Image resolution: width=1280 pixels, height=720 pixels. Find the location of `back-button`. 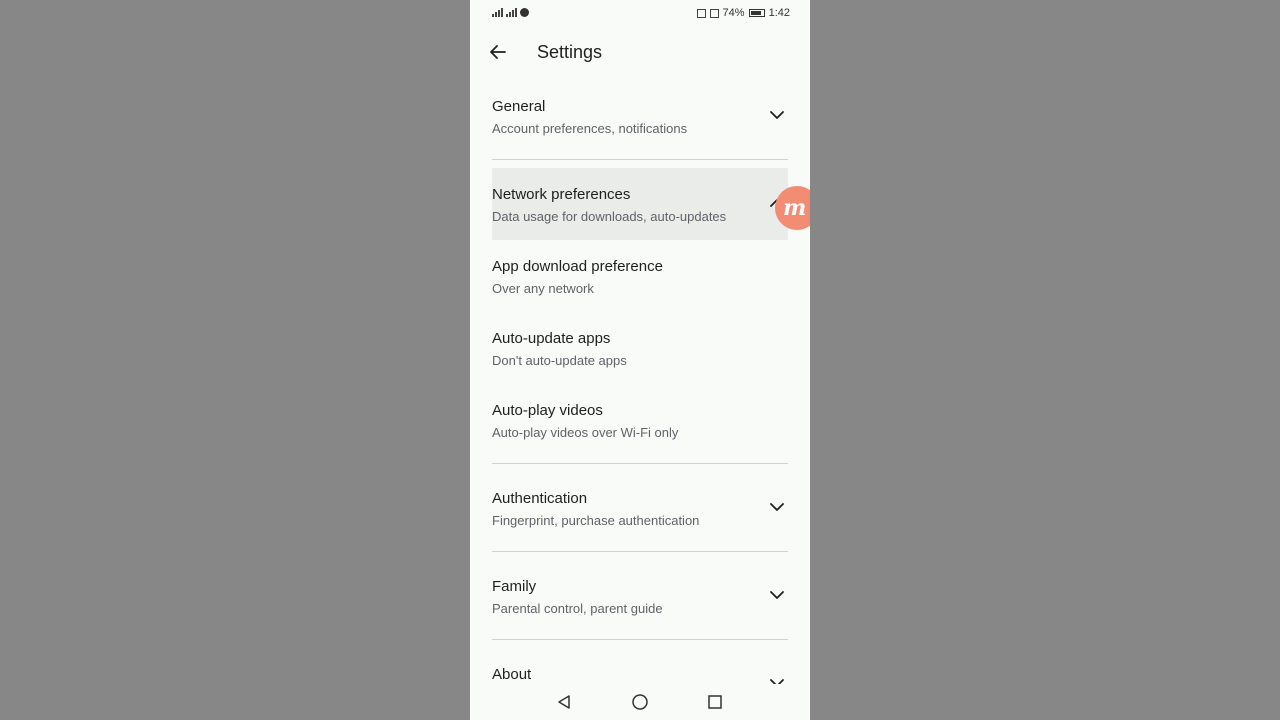

back-button is located at coordinates (498, 52).